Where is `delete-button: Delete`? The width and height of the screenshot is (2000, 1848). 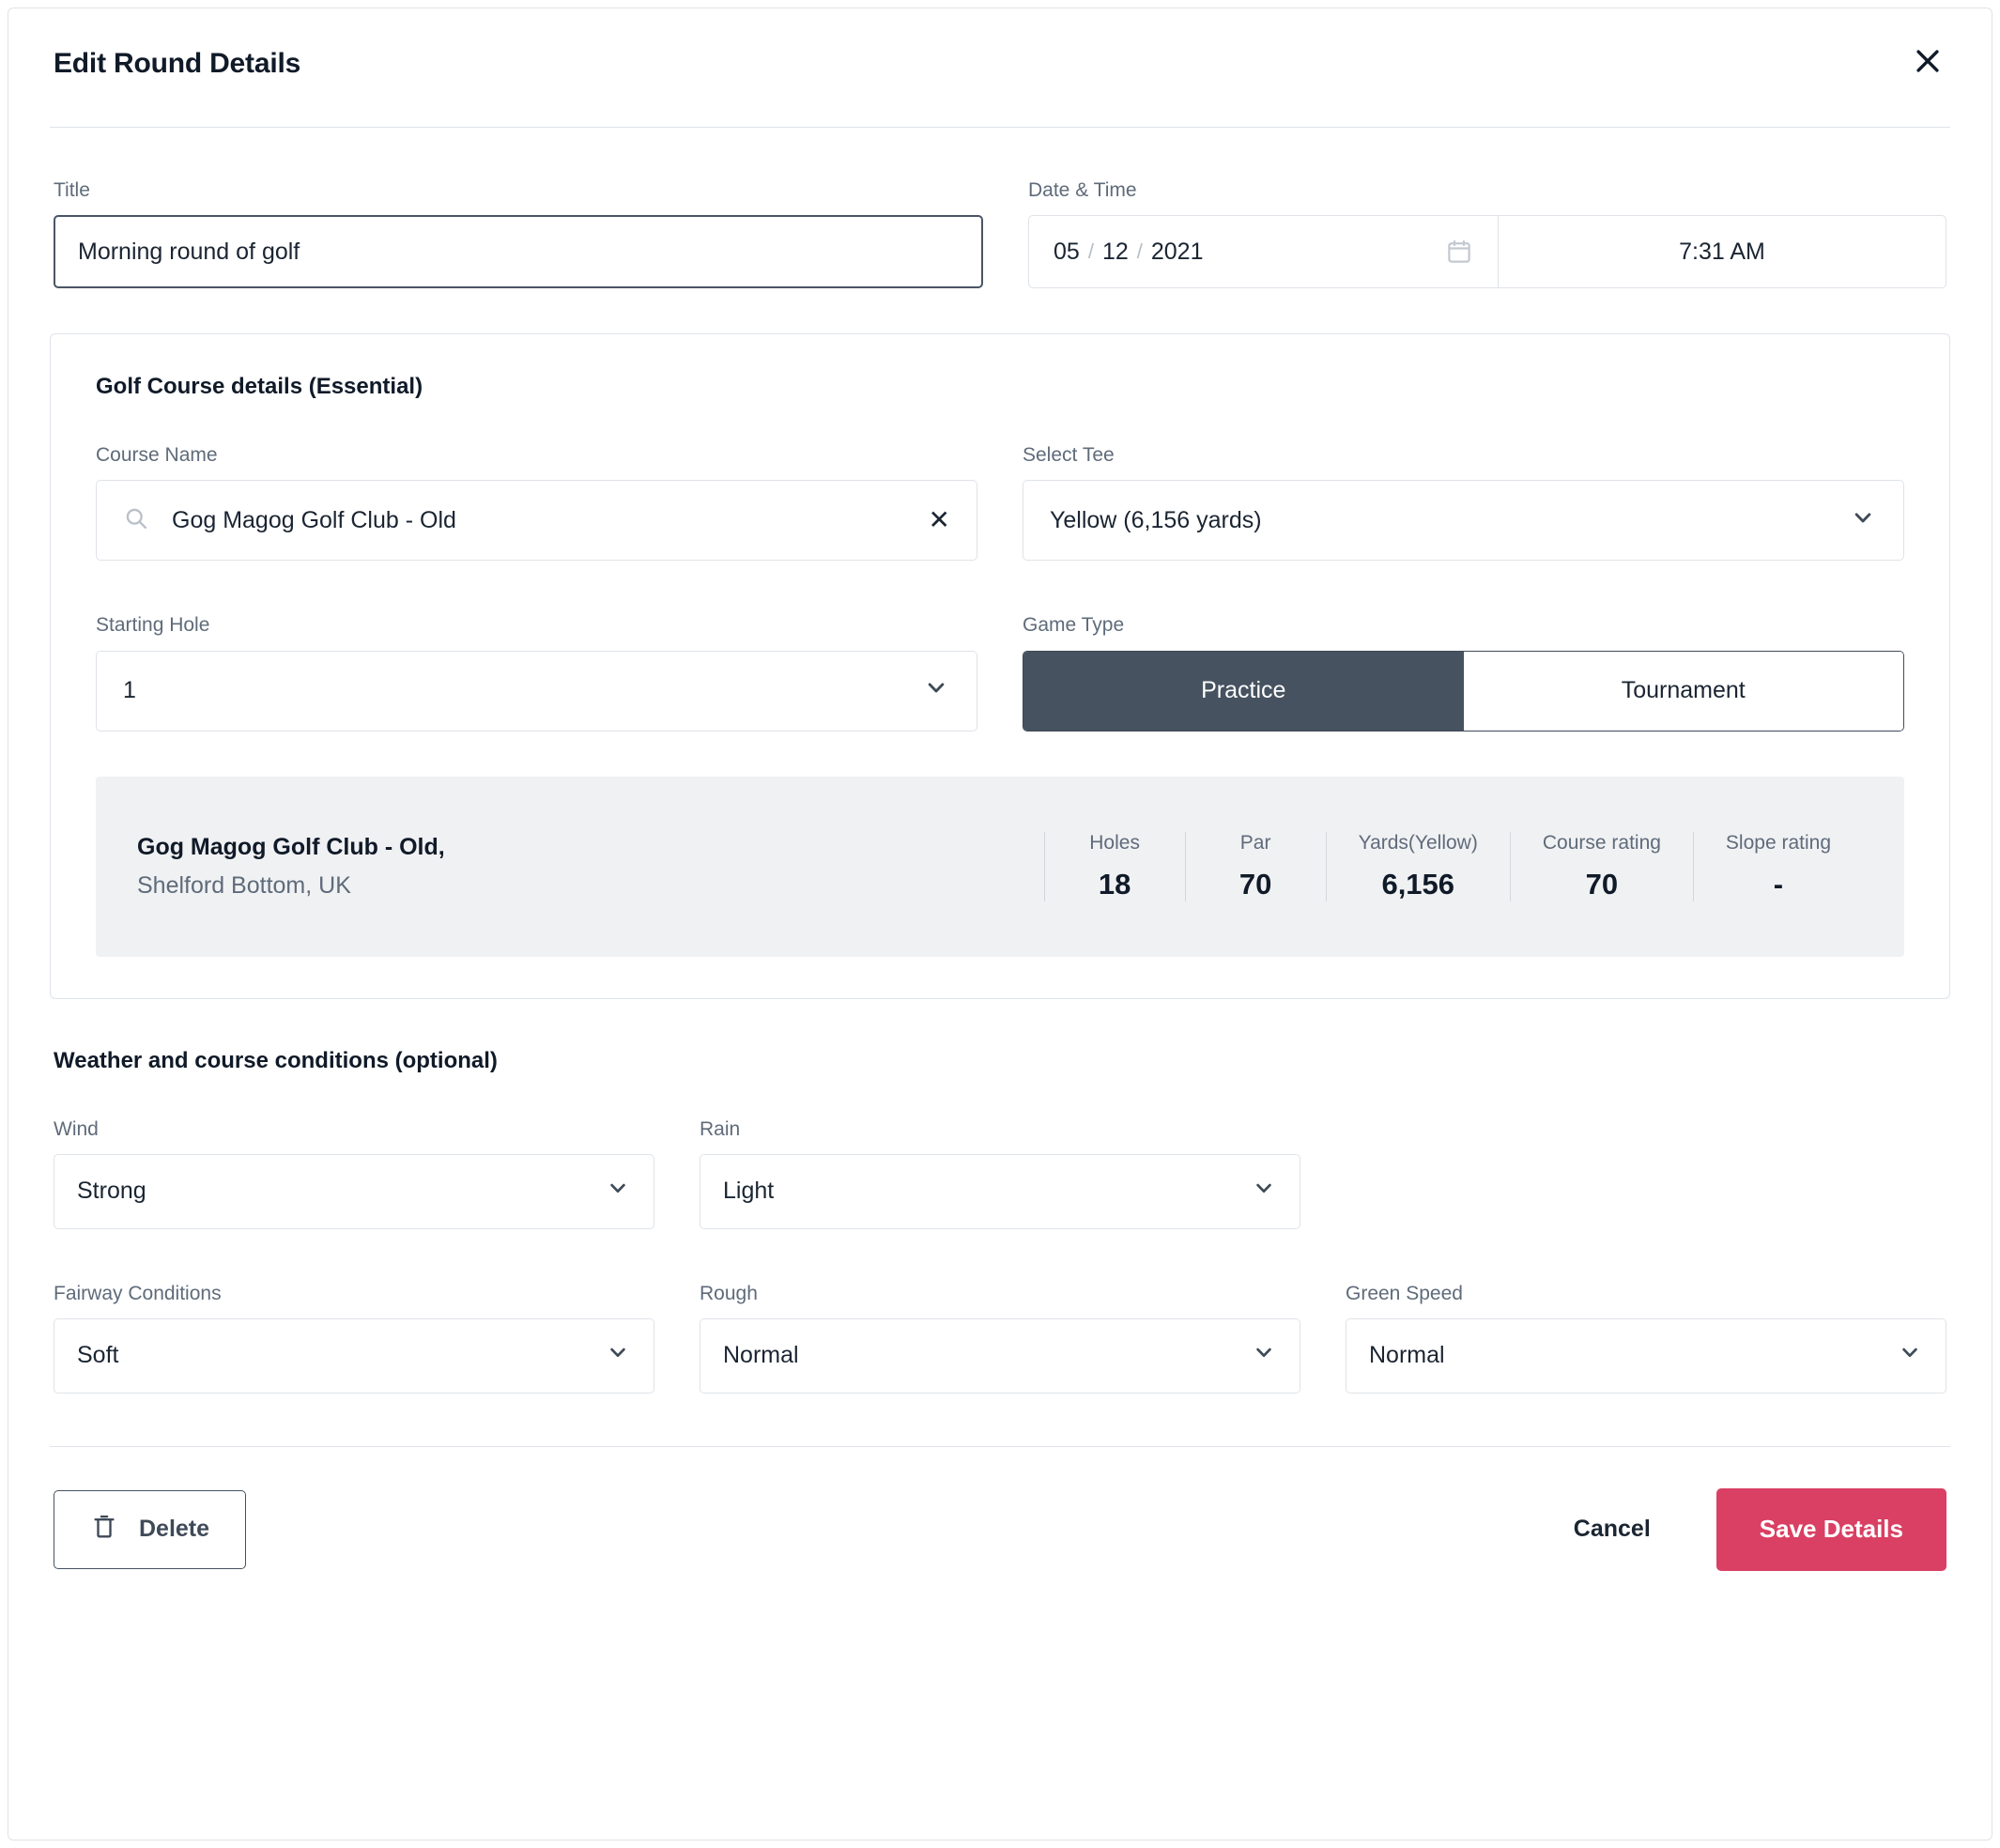
delete-button: Delete is located at coordinates (150, 1529).